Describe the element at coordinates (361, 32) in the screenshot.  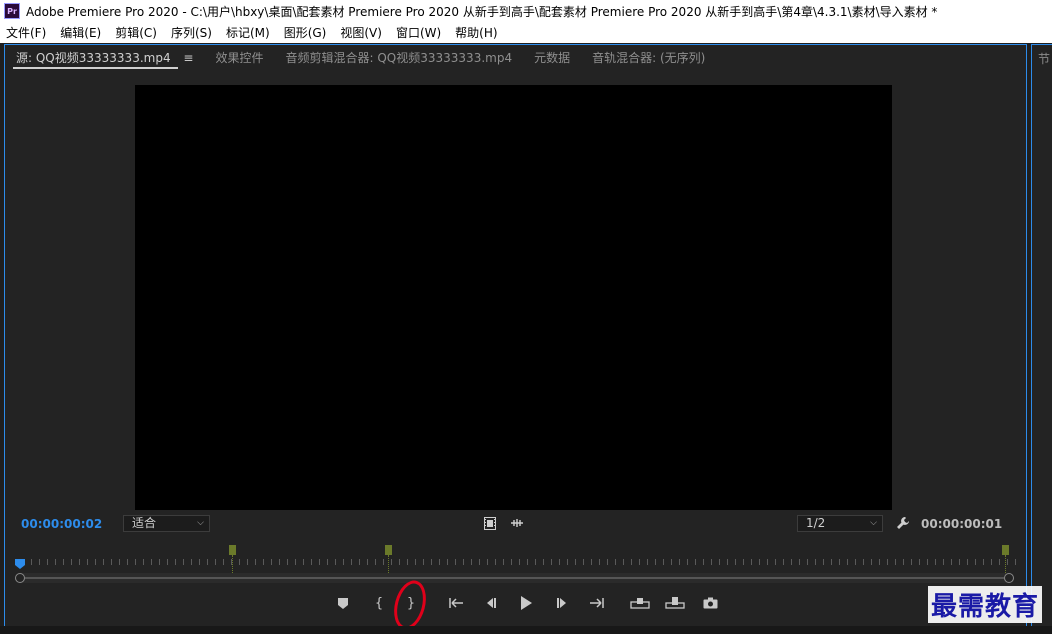
I see `menu-view: 视图(V)` at that location.